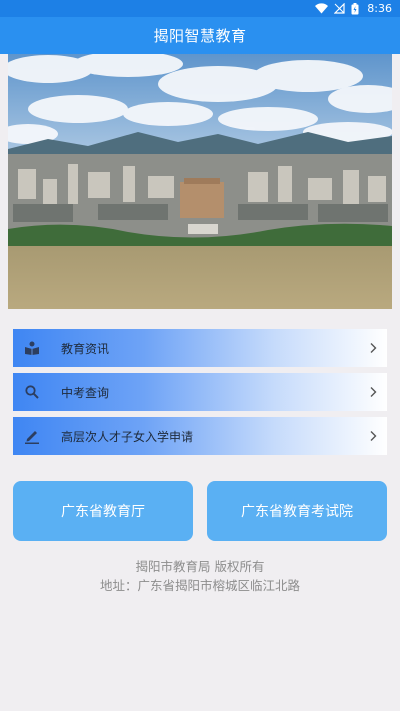  Describe the element at coordinates (355, 8) in the screenshot. I see `battery-icon` at that location.